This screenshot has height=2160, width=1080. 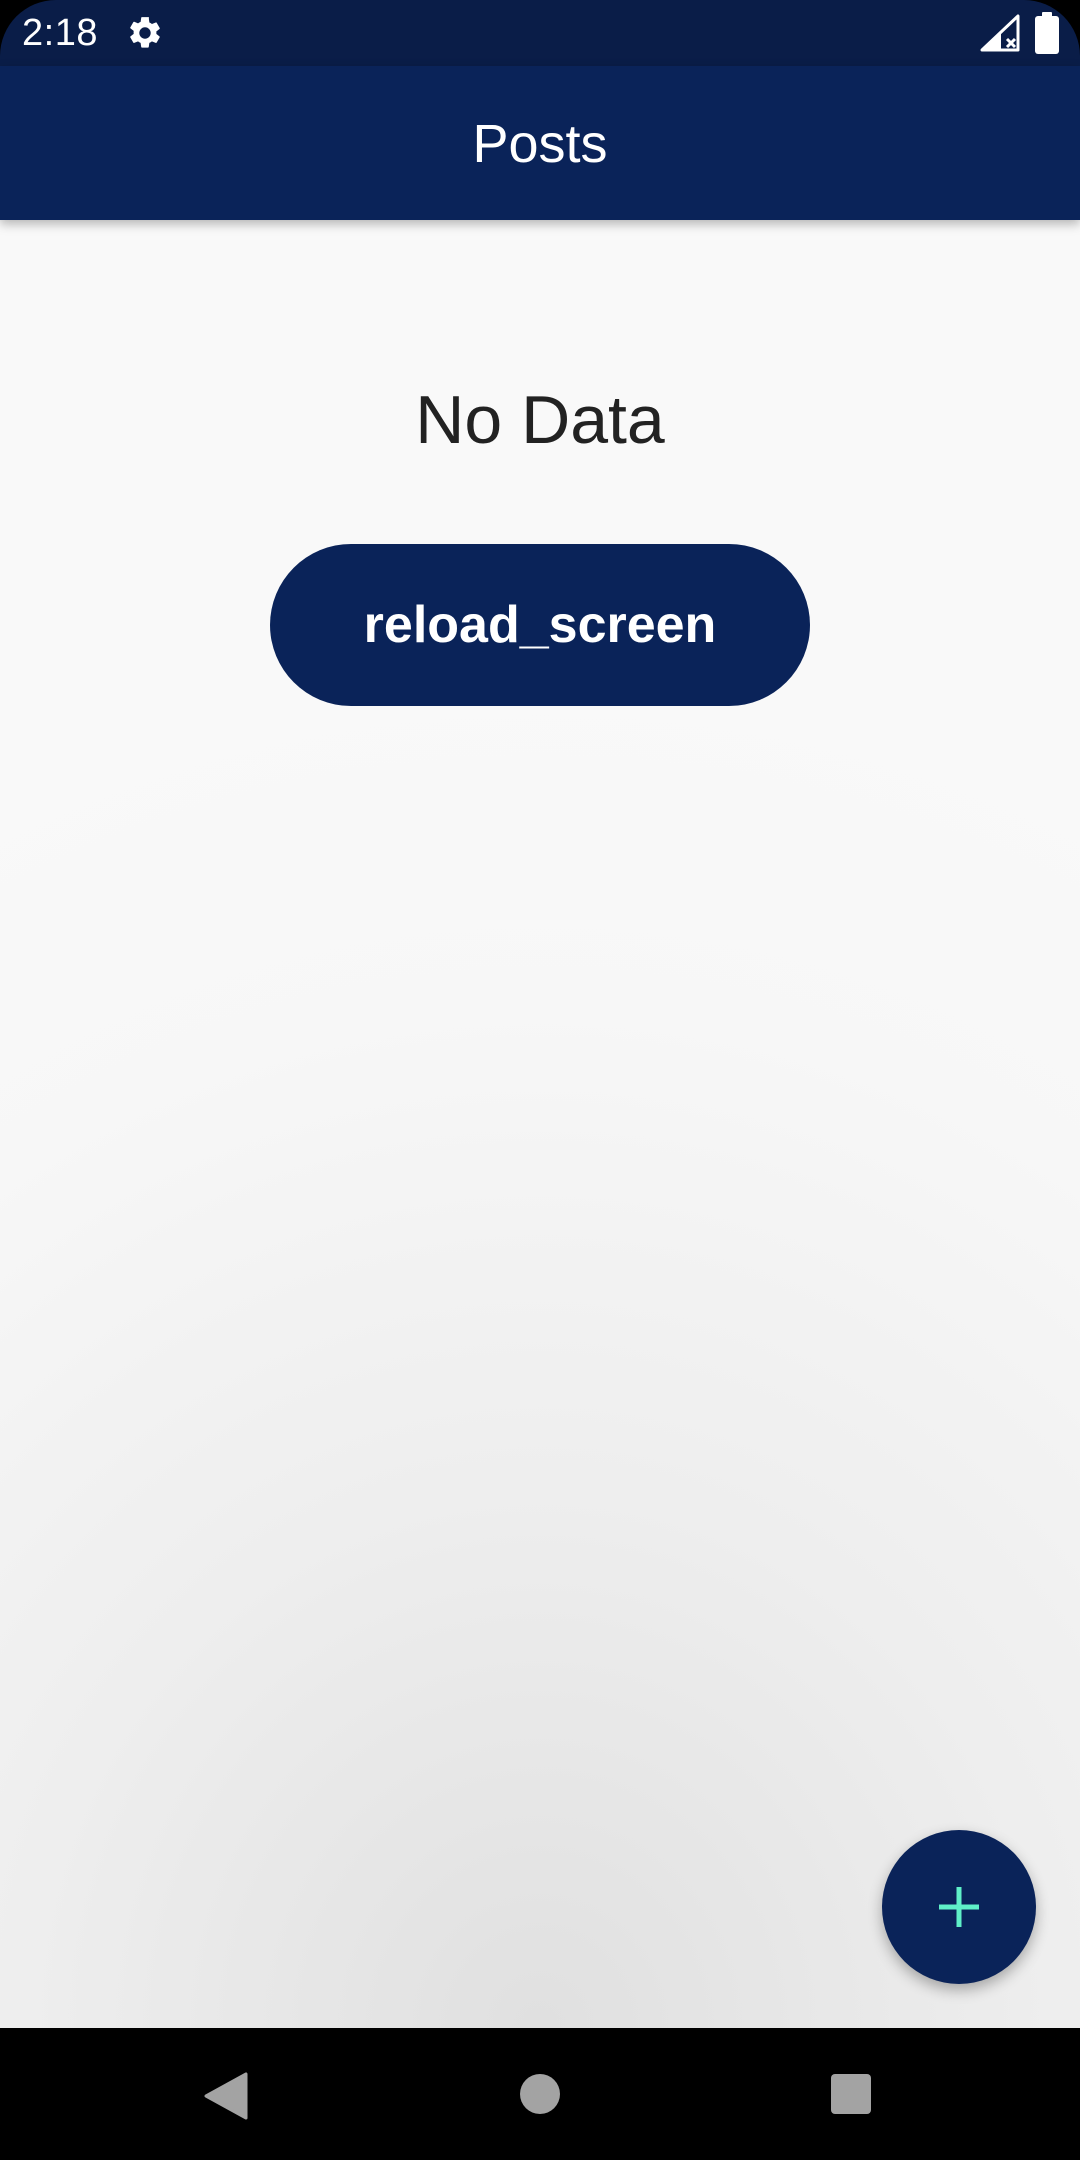 I want to click on navigation-bar, so click(x=540, y=2094).